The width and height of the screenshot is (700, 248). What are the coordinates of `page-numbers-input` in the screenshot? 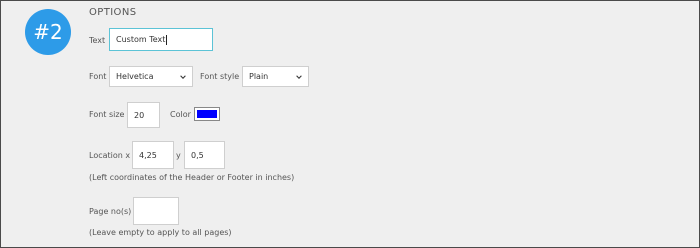 It's located at (156, 211).